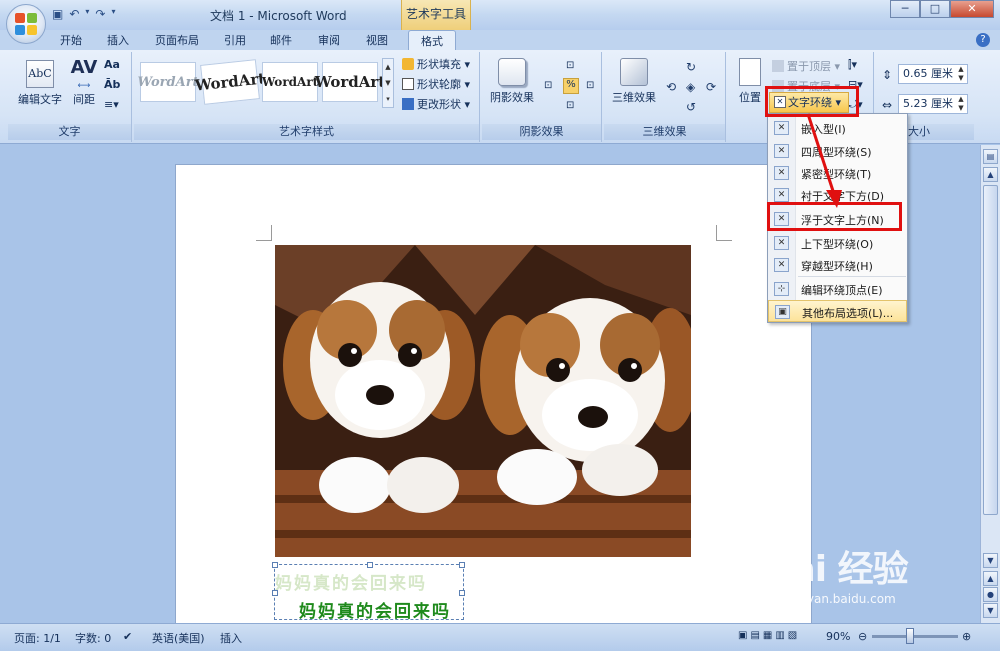 This screenshot has height=651, width=1000. I want to click on tab-insert: 插入, so click(118, 40).